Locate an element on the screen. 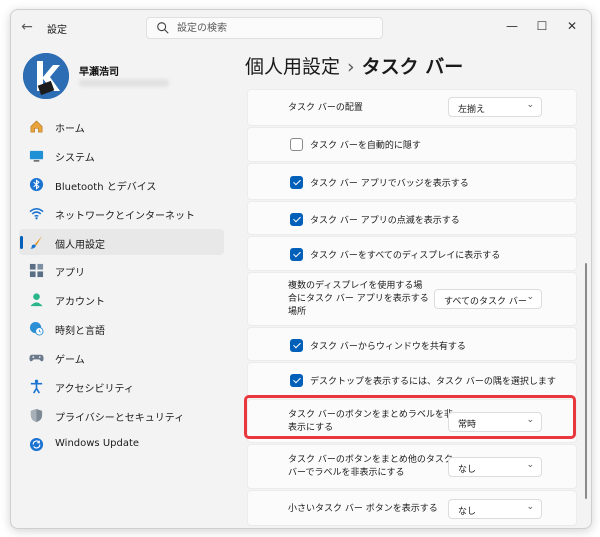 Image resolution: width=600 pixels, height=537 pixels. setting-label: タスク バー アプリの点滅を表示する is located at coordinates (385, 221).